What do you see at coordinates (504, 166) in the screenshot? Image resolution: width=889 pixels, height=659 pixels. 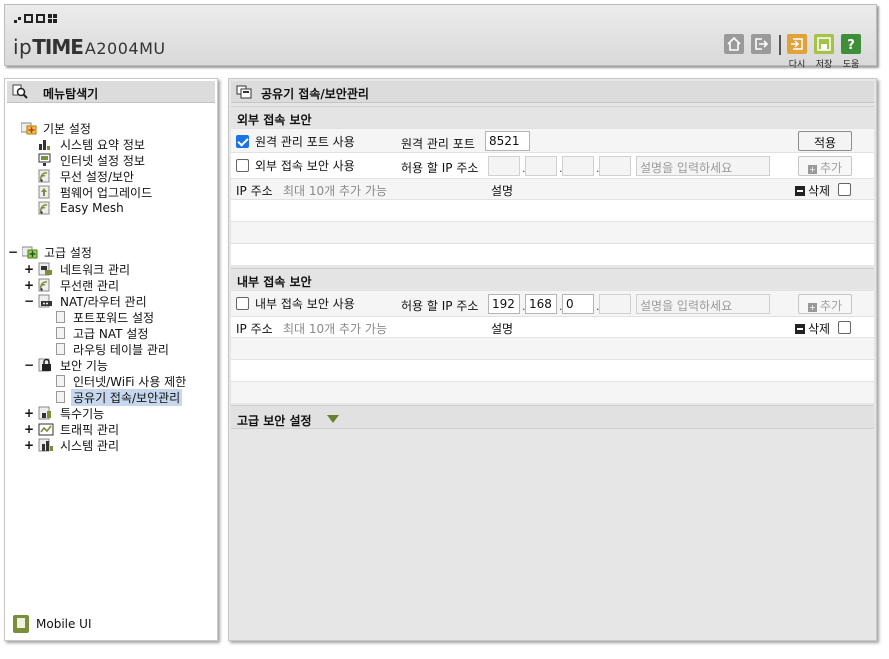 I see `ip-octet-1-input` at bounding box center [504, 166].